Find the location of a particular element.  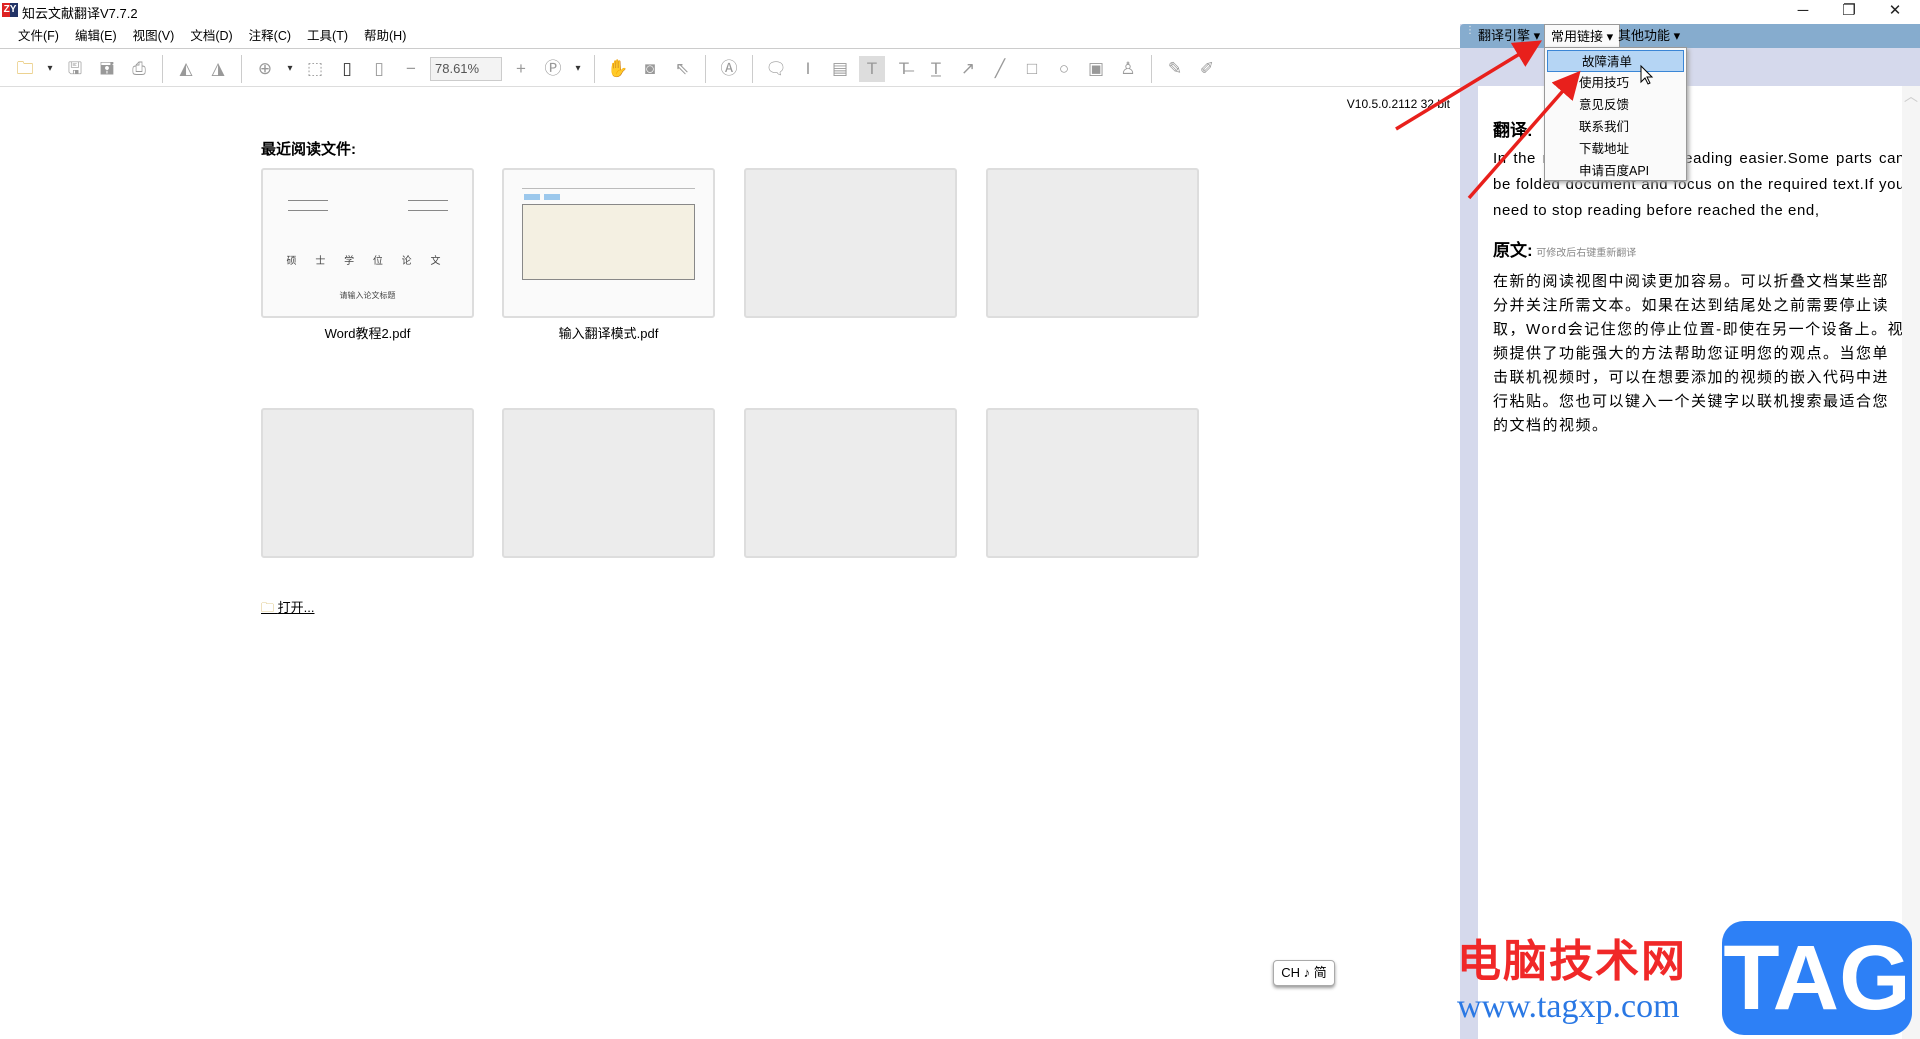

annotation-overlay is located at coordinates (1524, 120).